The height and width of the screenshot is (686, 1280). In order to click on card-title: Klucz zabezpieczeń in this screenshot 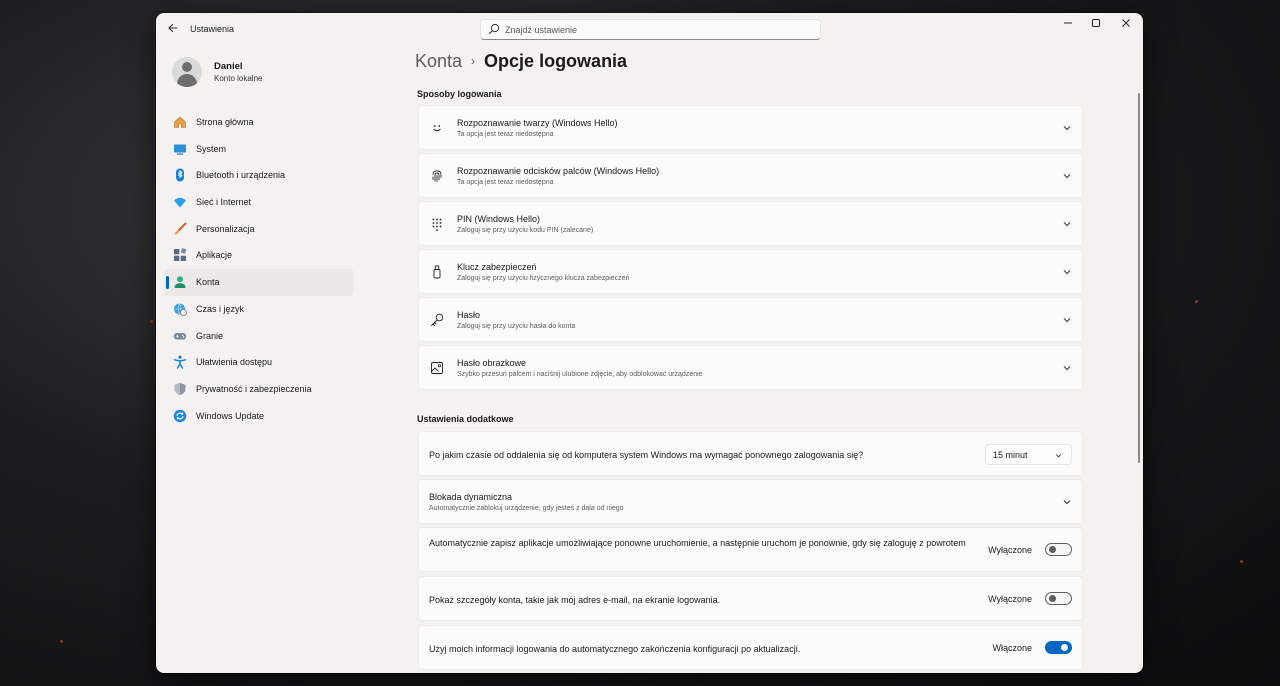, I will do `click(497, 267)`.